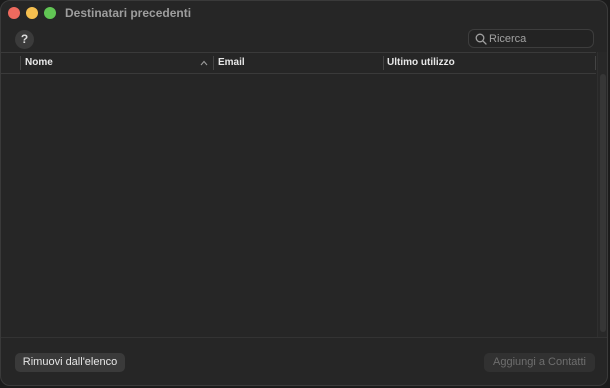 This screenshot has height=388, width=610. What do you see at coordinates (298, 63) in the screenshot?
I see `table-header: Nome Email Ultimo utilizzo` at bounding box center [298, 63].